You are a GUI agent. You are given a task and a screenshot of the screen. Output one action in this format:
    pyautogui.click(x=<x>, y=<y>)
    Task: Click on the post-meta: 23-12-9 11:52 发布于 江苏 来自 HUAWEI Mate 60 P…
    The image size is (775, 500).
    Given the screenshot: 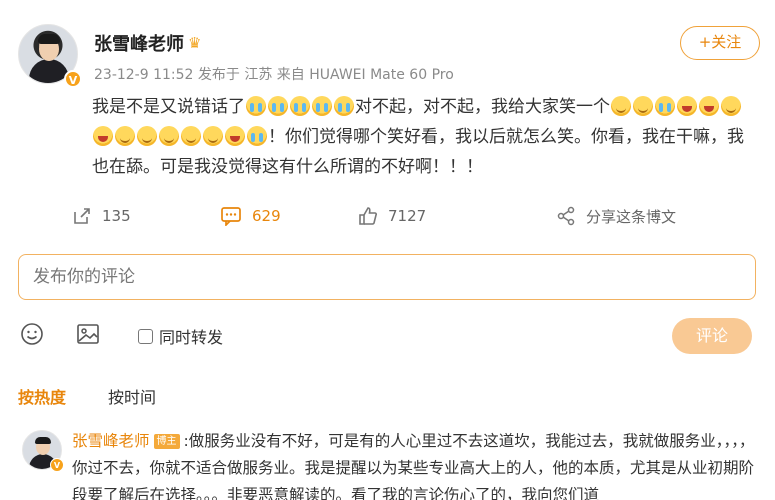 What is the action you would take?
    pyautogui.click(x=274, y=75)
    